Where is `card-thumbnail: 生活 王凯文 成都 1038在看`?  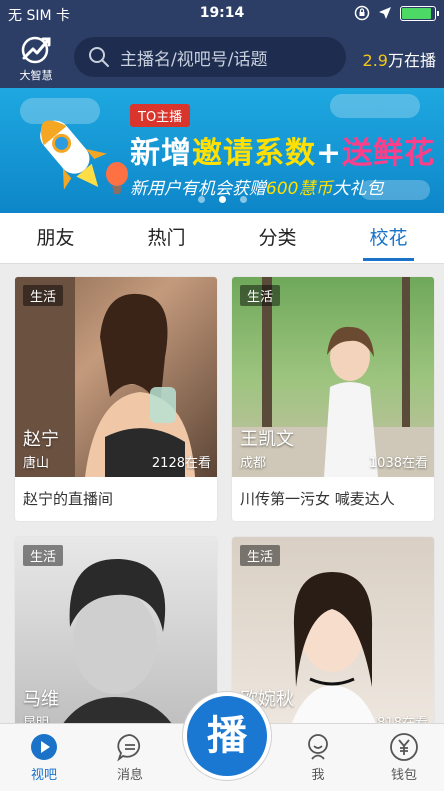
card-thumbnail: 生活 王凯文 成都 1038在看 is located at coordinates (333, 377).